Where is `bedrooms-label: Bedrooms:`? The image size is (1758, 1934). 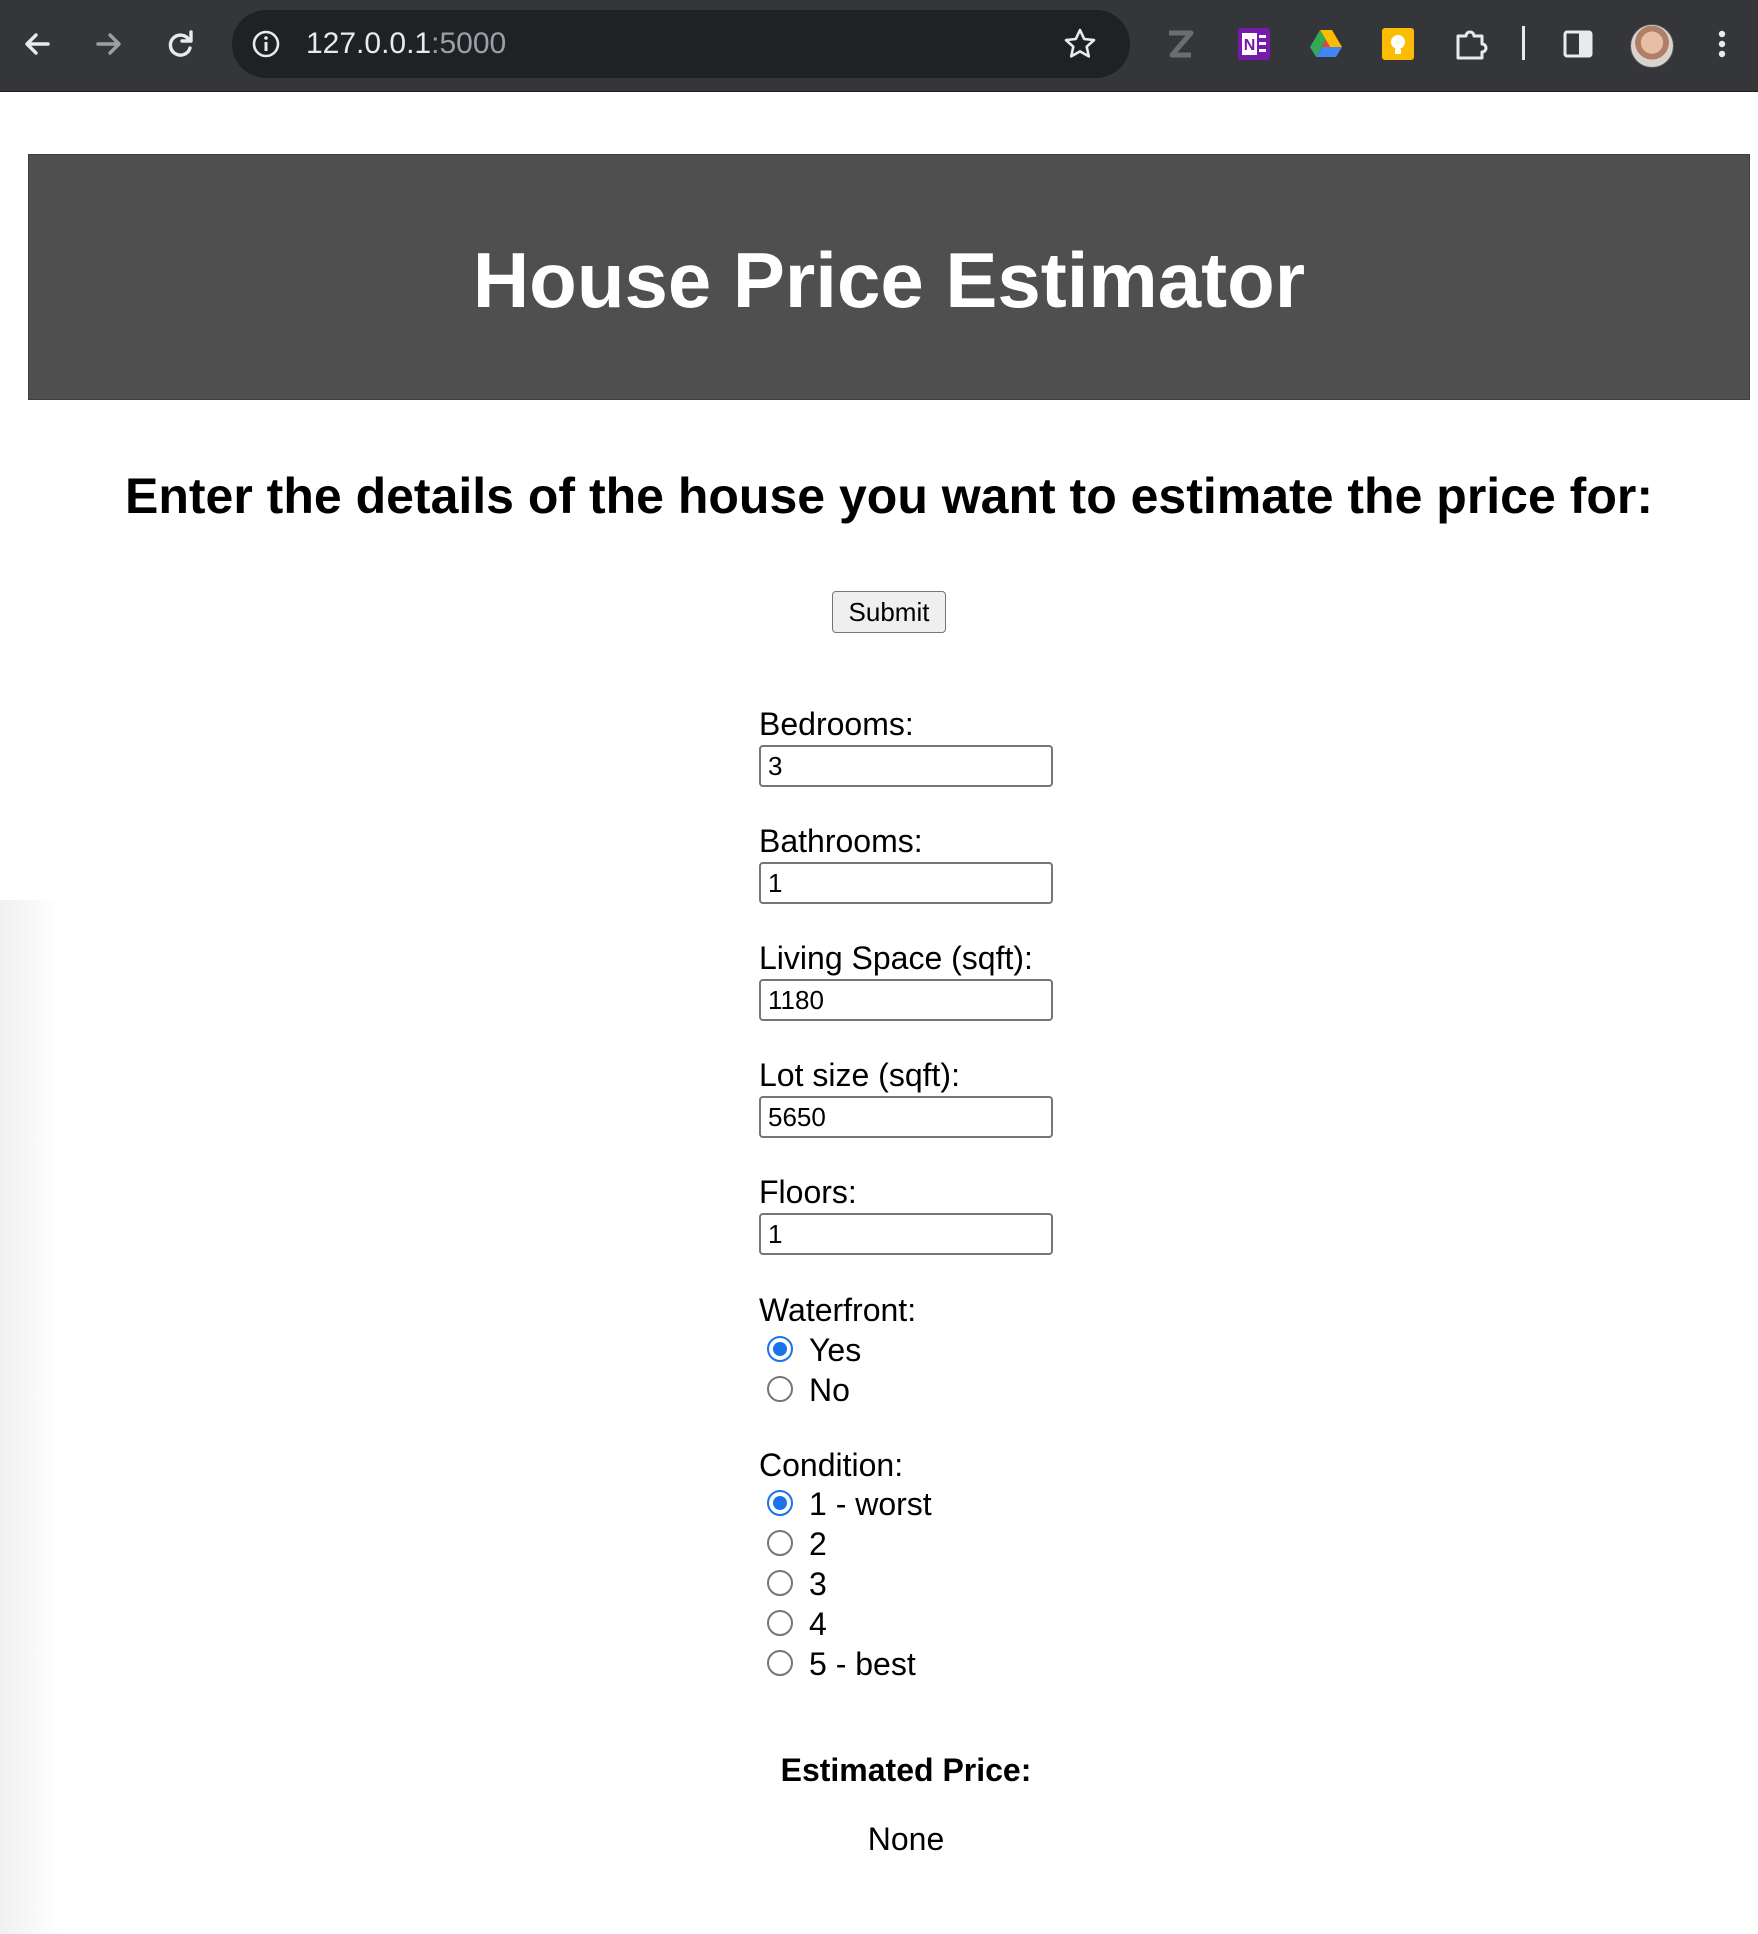 bedrooms-label: Bedrooms: is located at coordinates (836, 724).